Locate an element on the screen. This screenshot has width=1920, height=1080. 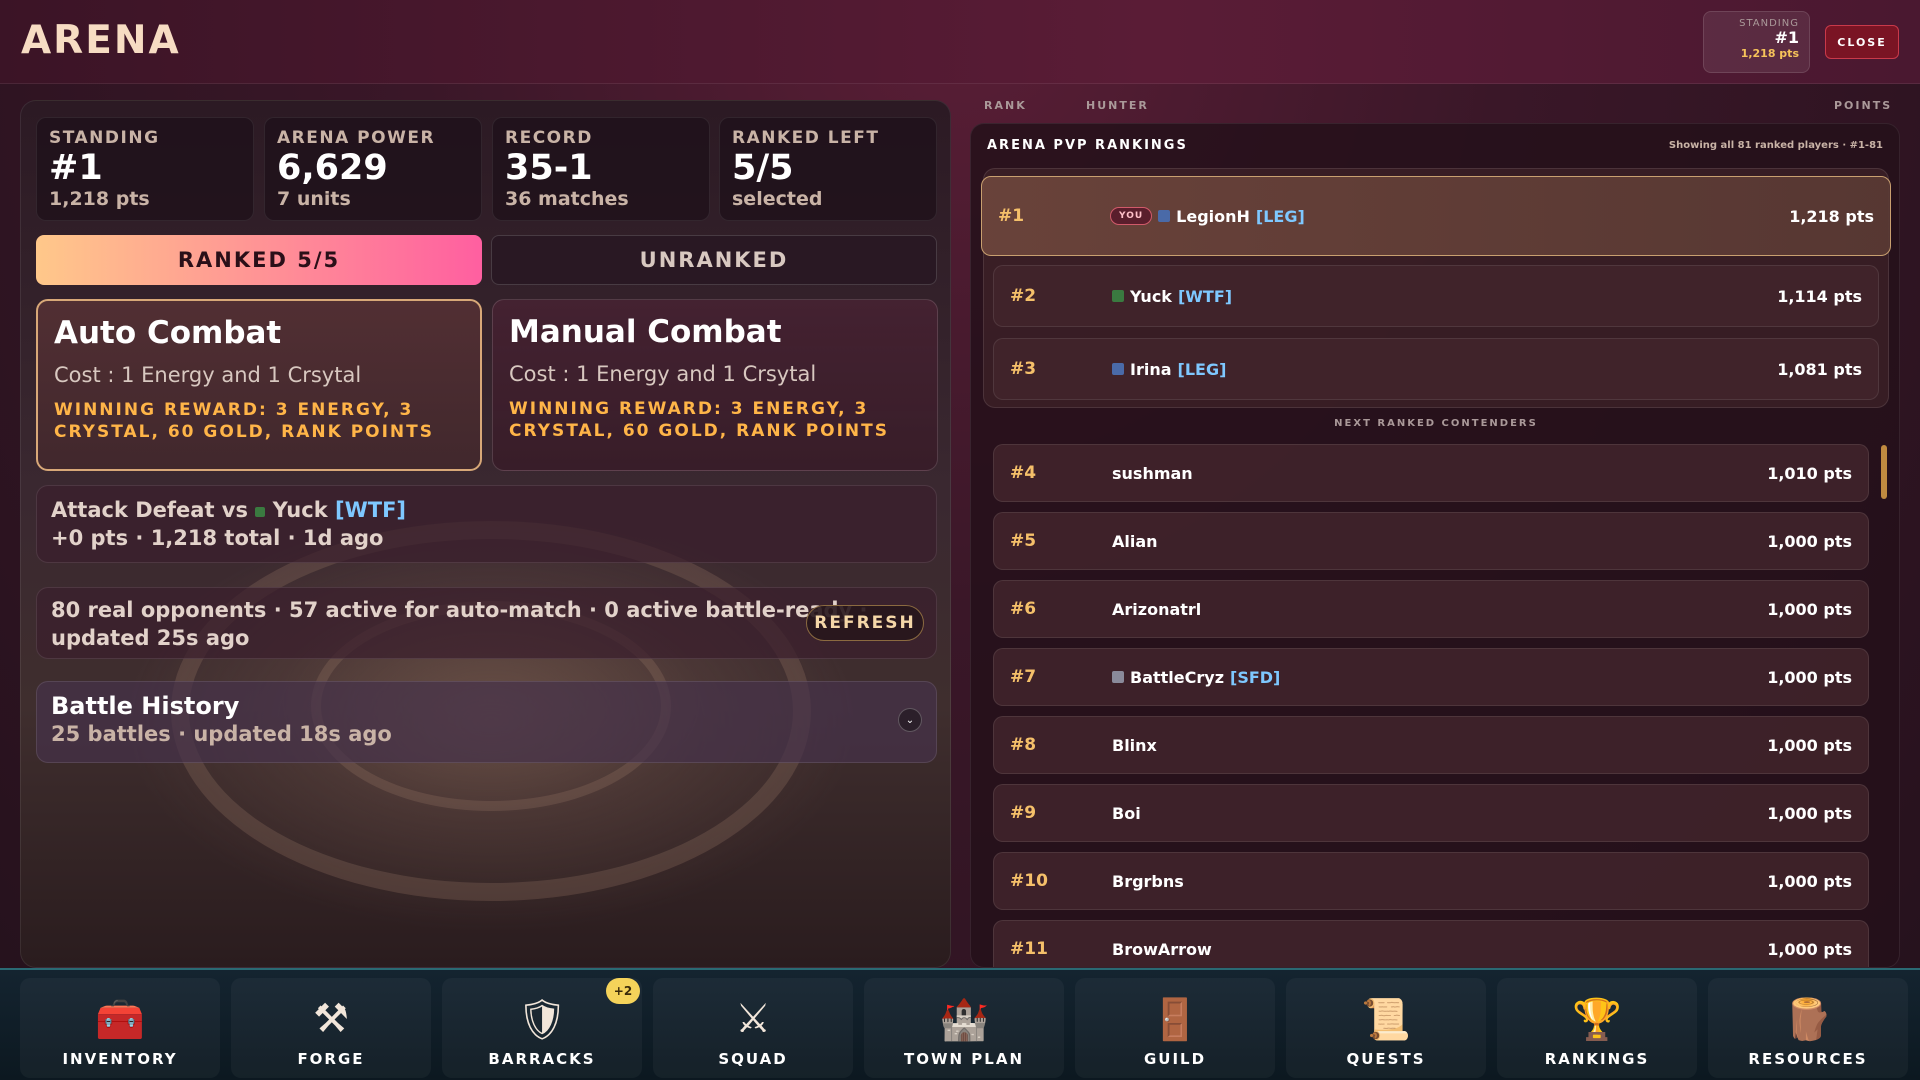
ranking-row: #10 Brgrbns 1,000 pts is located at coordinates (1431, 881).